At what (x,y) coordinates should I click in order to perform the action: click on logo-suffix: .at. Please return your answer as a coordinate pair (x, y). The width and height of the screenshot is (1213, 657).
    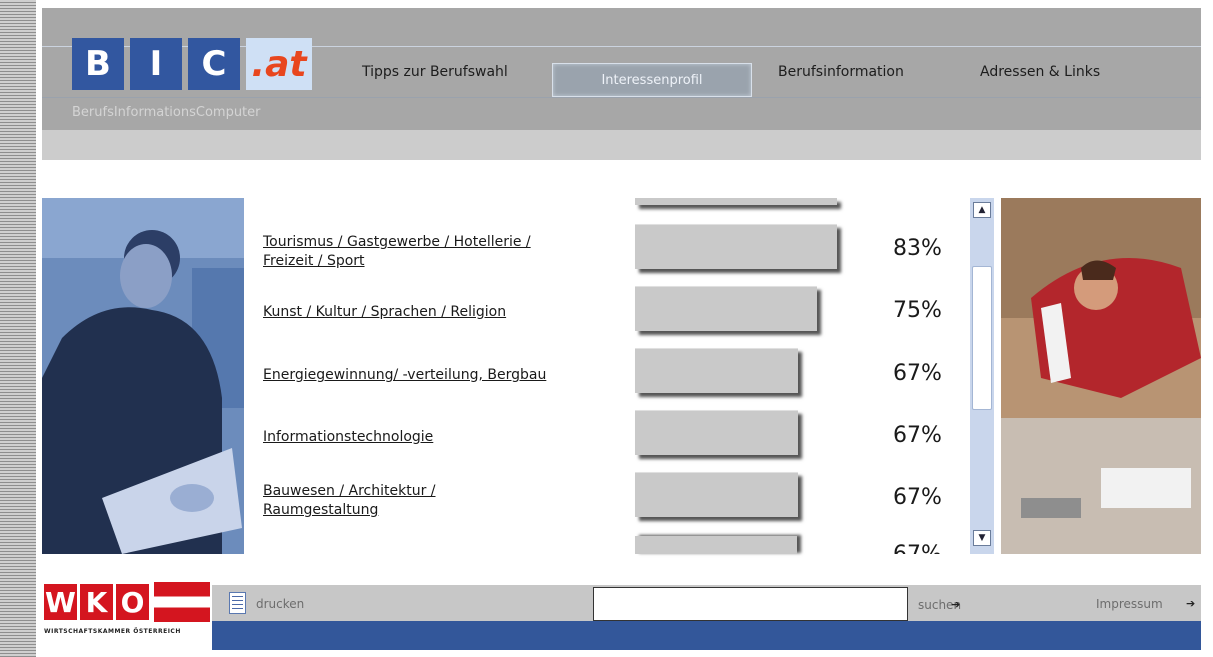
    Looking at the image, I should click on (279, 64).